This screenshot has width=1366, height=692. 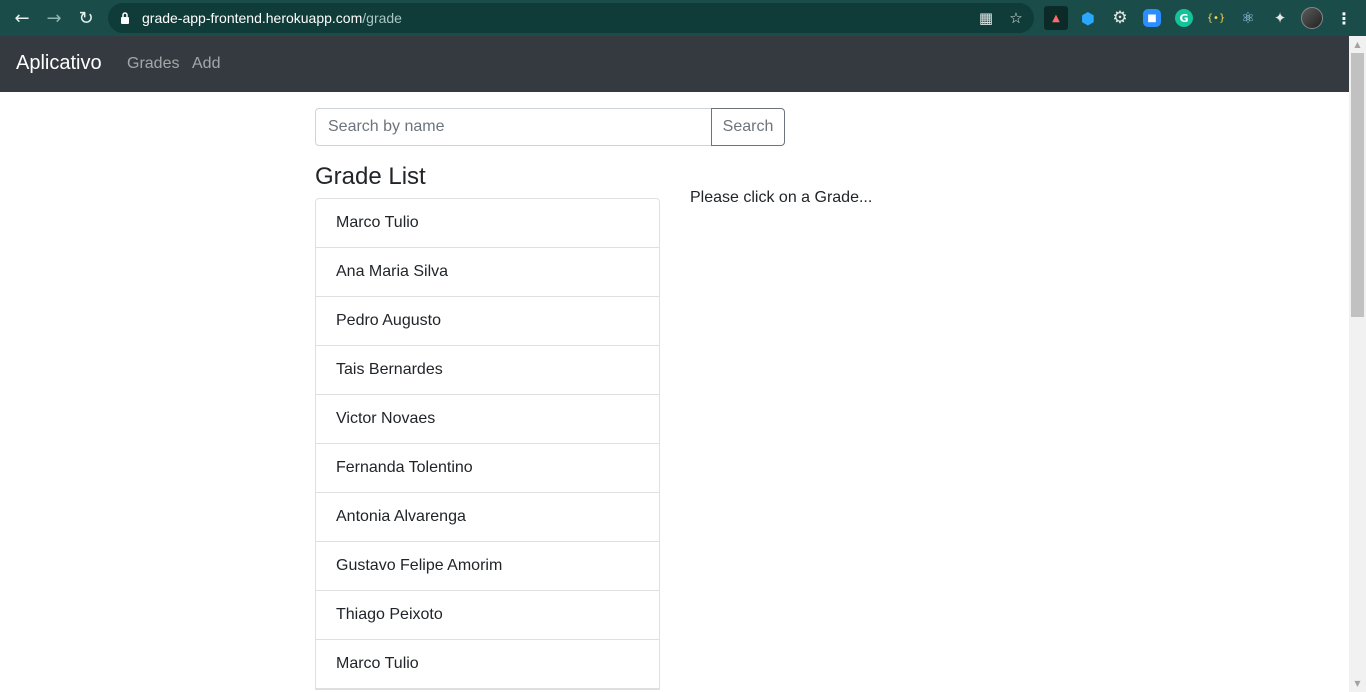 I want to click on grade-list-item: Thiago Peixoto, so click(x=487, y=615).